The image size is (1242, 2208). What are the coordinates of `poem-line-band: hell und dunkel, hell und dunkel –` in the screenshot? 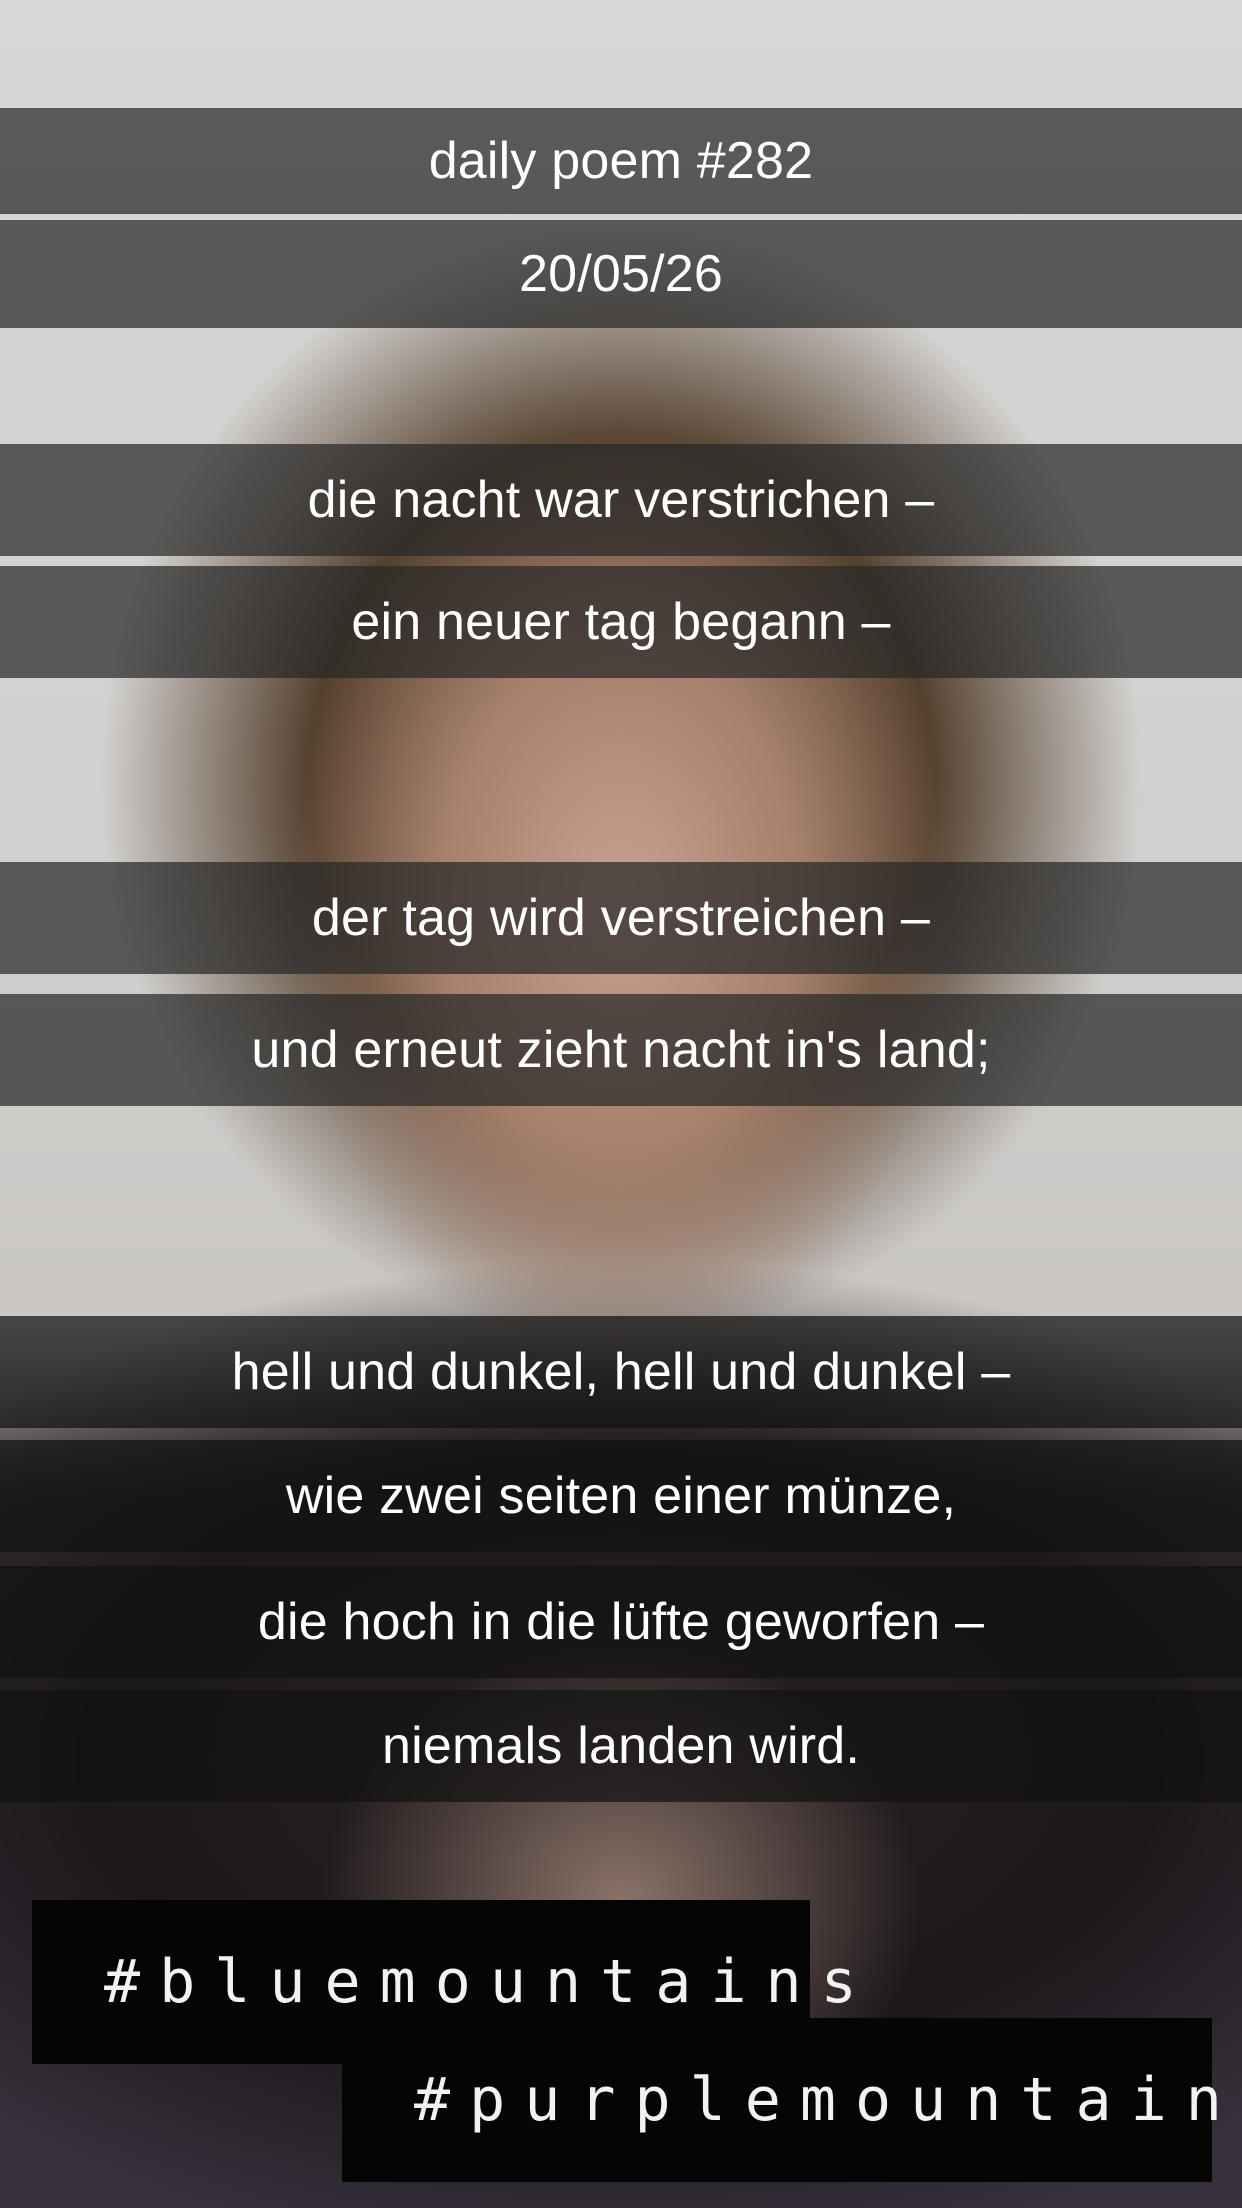 It's located at (621, 1372).